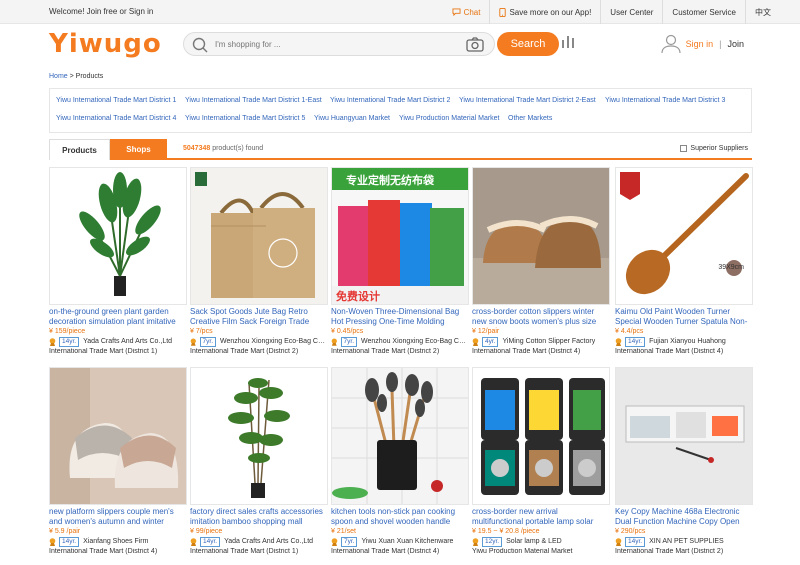 The height and width of the screenshot is (565, 800). Describe the element at coordinates (390, 100) in the screenshot. I see `market-link: Yiwu International Trade Mart District 2` at that location.